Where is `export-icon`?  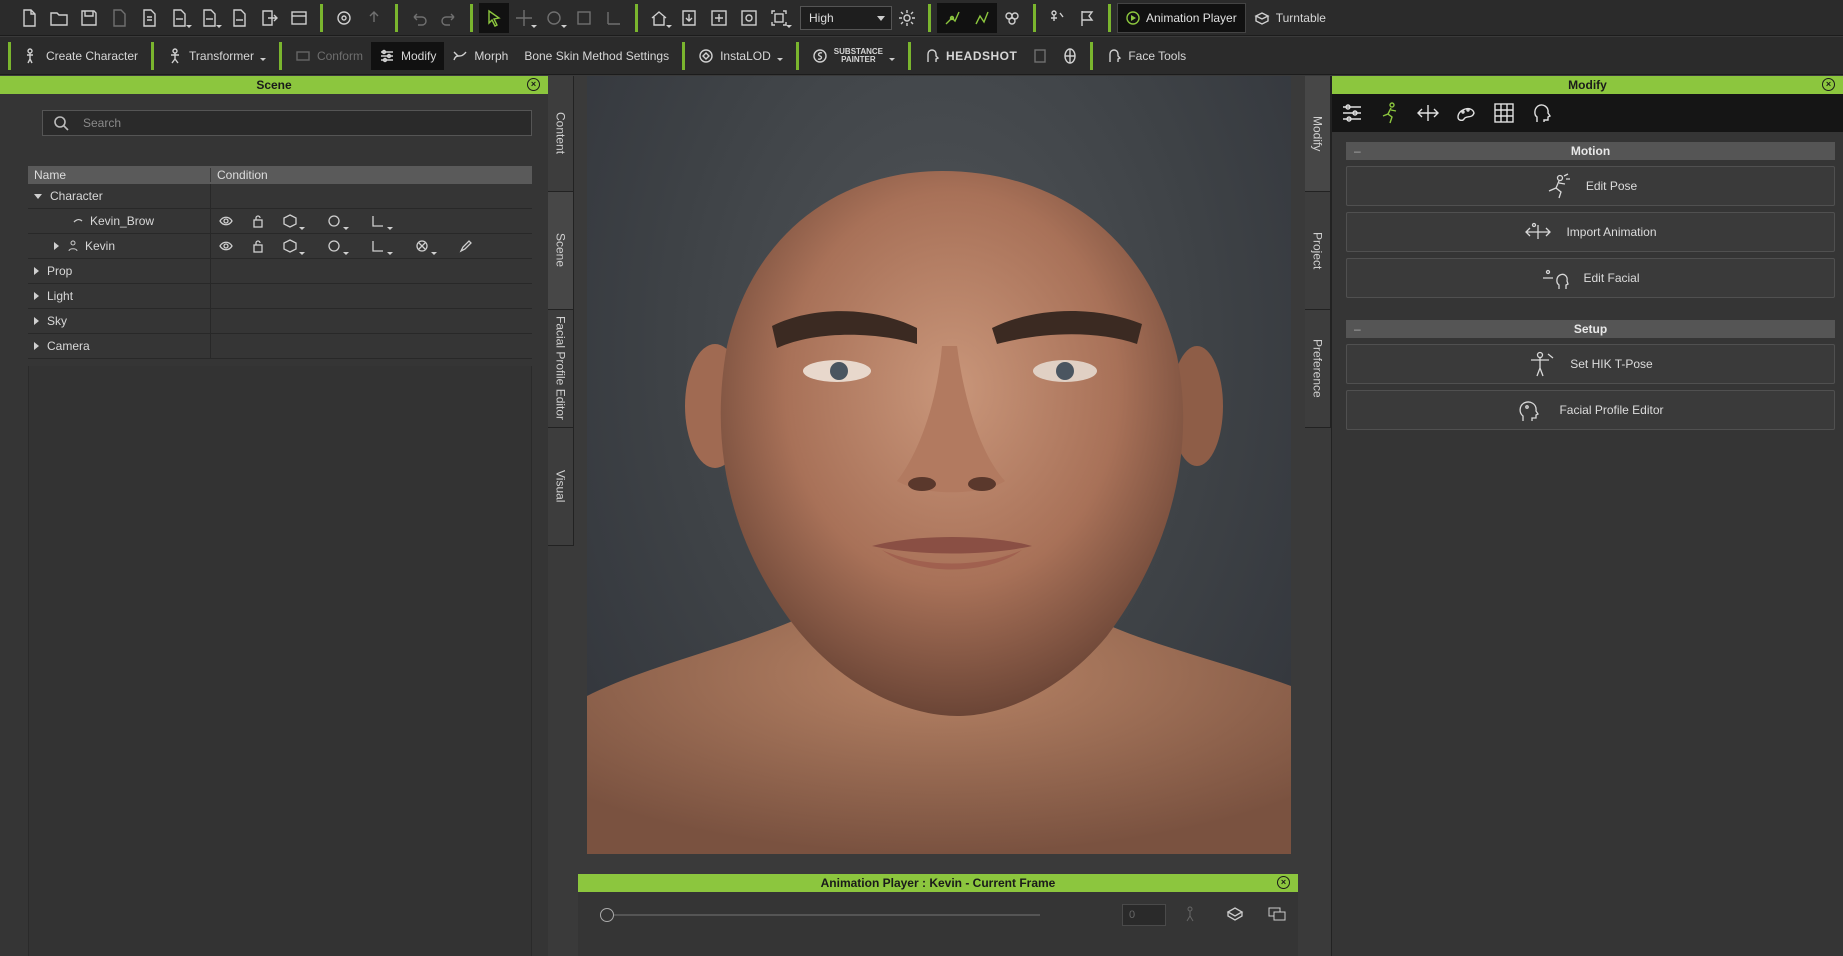 export-icon is located at coordinates (149, 18).